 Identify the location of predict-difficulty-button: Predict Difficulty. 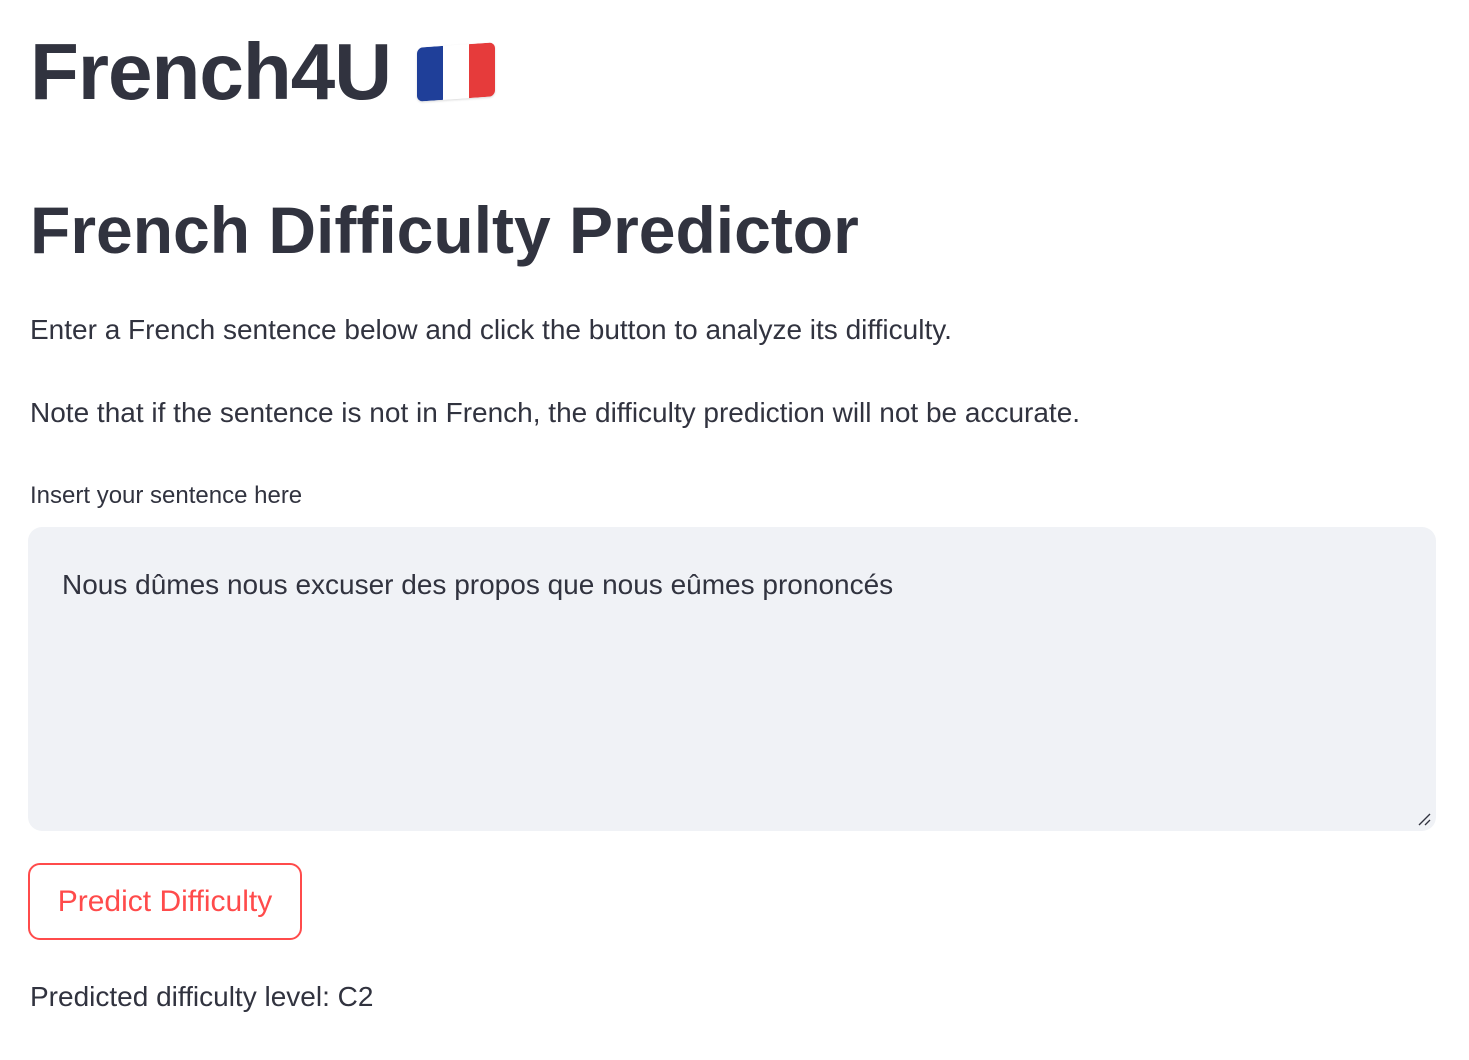
(165, 901).